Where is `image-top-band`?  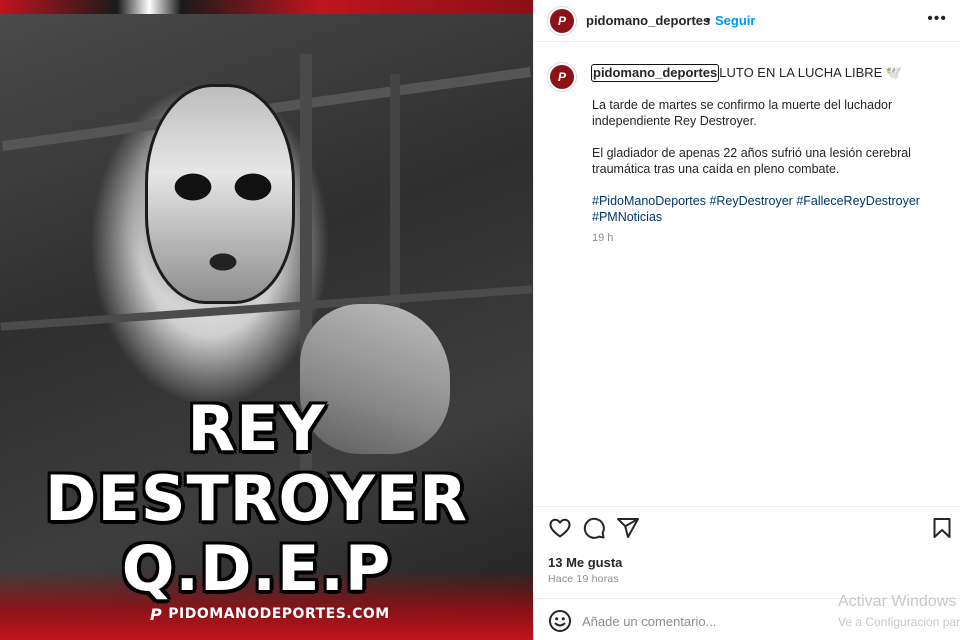
image-top-band is located at coordinates (266, 7).